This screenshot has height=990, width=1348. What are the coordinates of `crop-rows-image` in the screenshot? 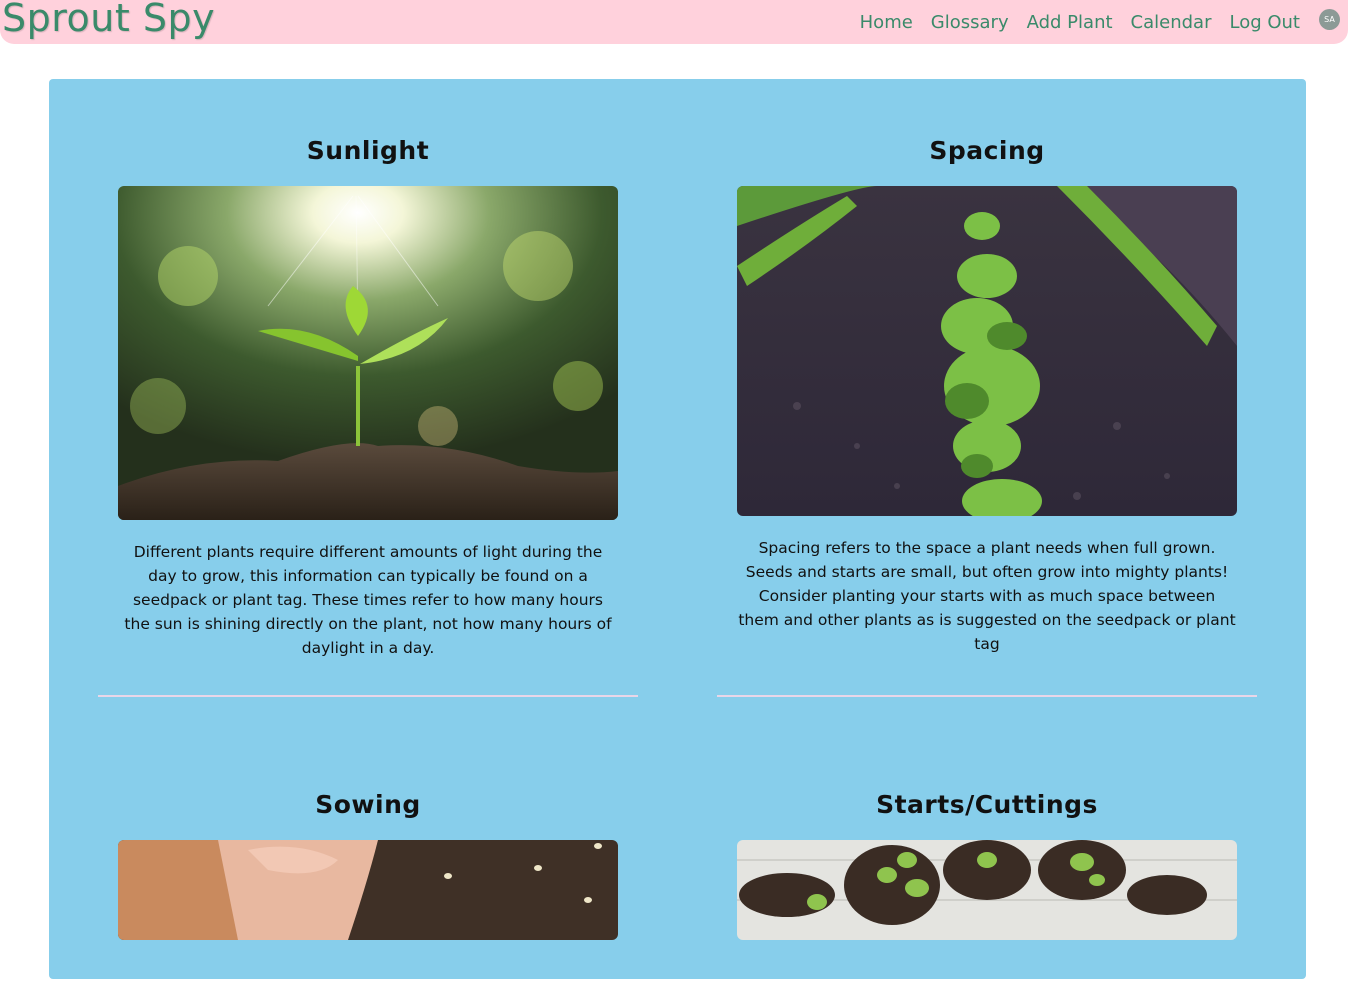 It's located at (987, 351).